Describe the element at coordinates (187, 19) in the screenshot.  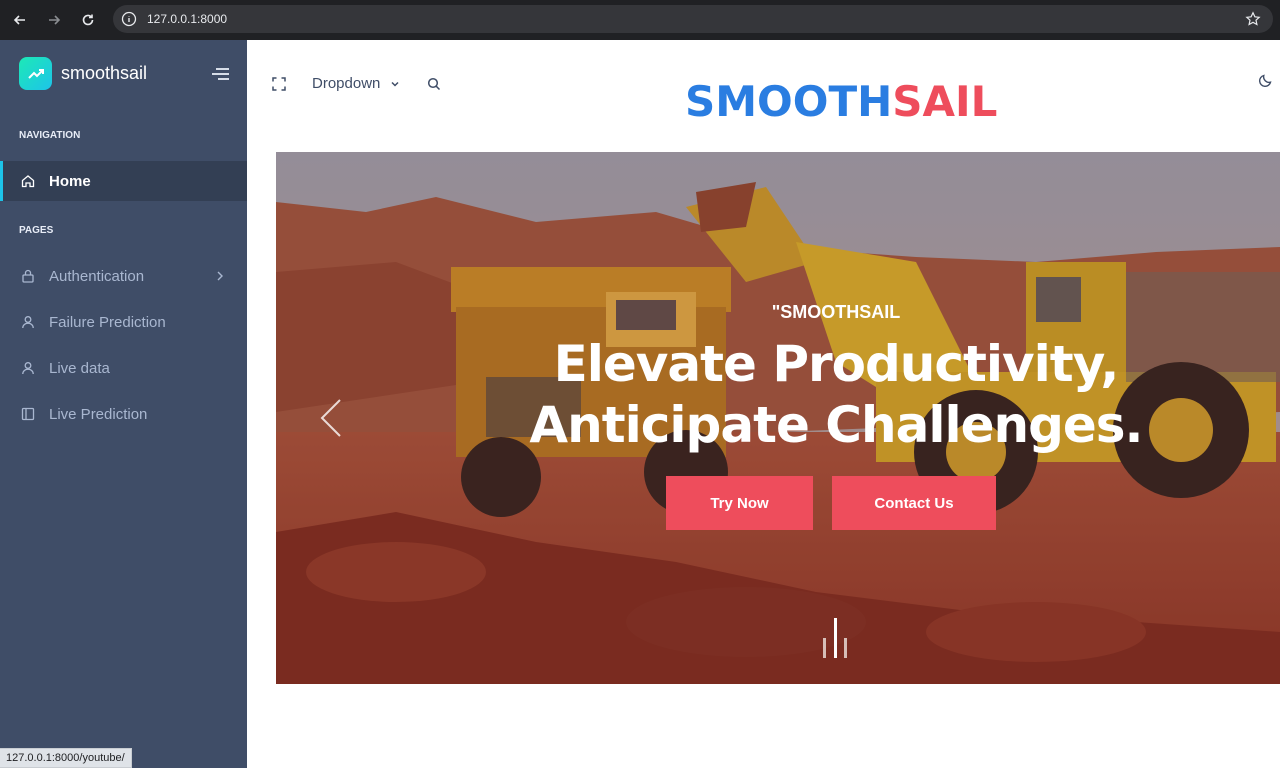
I see `url-text: 127.0.0.1:8000` at that location.